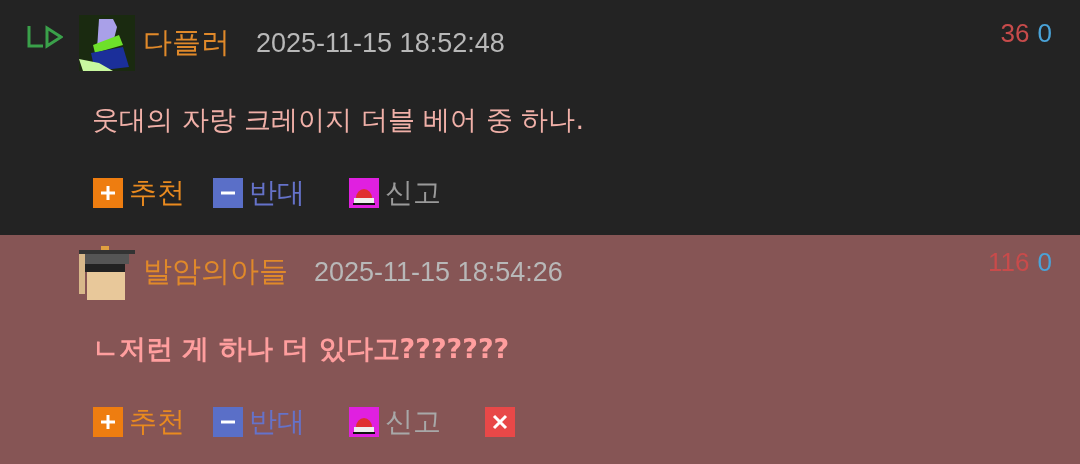 This screenshot has height=464, width=1080. I want to click on comment-text: ㄴ저런 게 하나 더 있다고???????, so click(301, 349).